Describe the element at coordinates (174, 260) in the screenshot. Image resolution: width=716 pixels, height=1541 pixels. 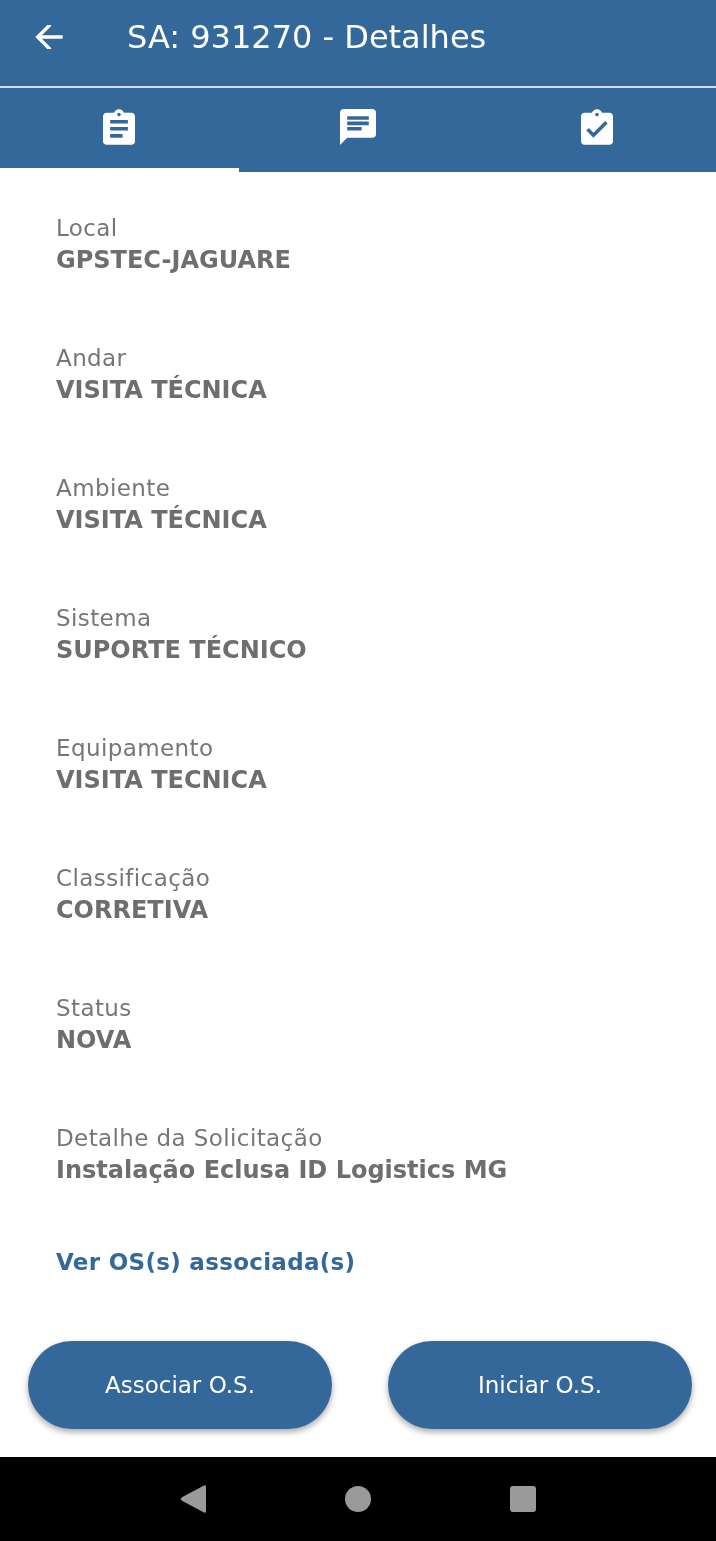
I see `field-value: GPSTEC-JAGUARE` at that location.